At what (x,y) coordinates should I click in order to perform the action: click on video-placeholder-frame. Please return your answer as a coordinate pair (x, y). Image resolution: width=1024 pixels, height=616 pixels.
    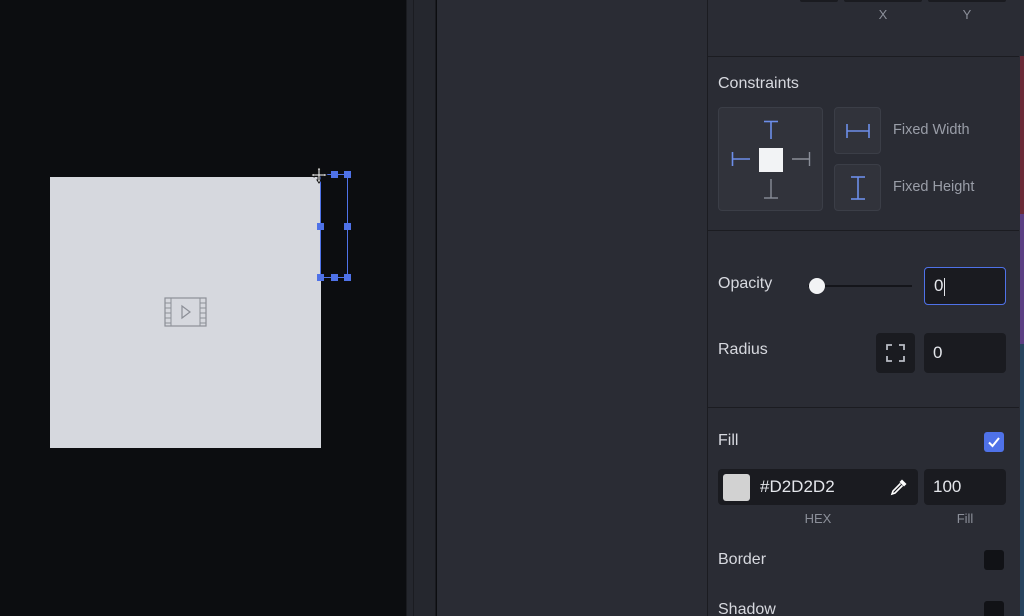
    Looking at the image, I should click on (185, 312).